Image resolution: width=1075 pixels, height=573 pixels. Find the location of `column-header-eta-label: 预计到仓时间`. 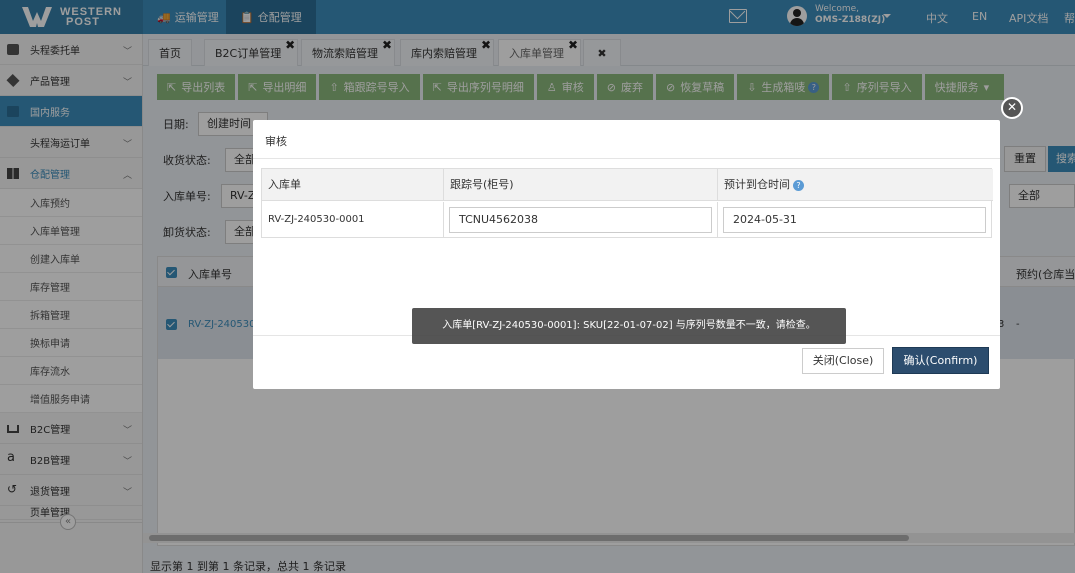

column-header-eta-label: 预计到仓时间 is located at coordinates (757, 184).